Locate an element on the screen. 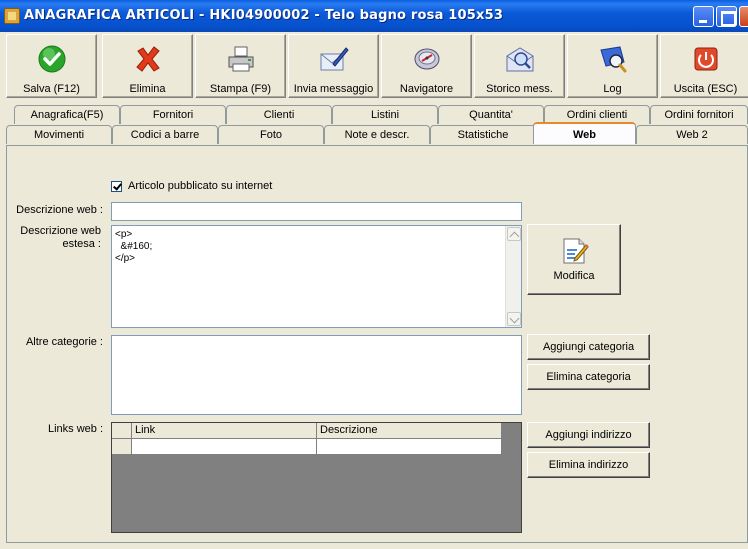 This screenshot has height=549, width=748. descrizione-estesa-label-line1: Descrizione web is located at coordinates (60, 231).